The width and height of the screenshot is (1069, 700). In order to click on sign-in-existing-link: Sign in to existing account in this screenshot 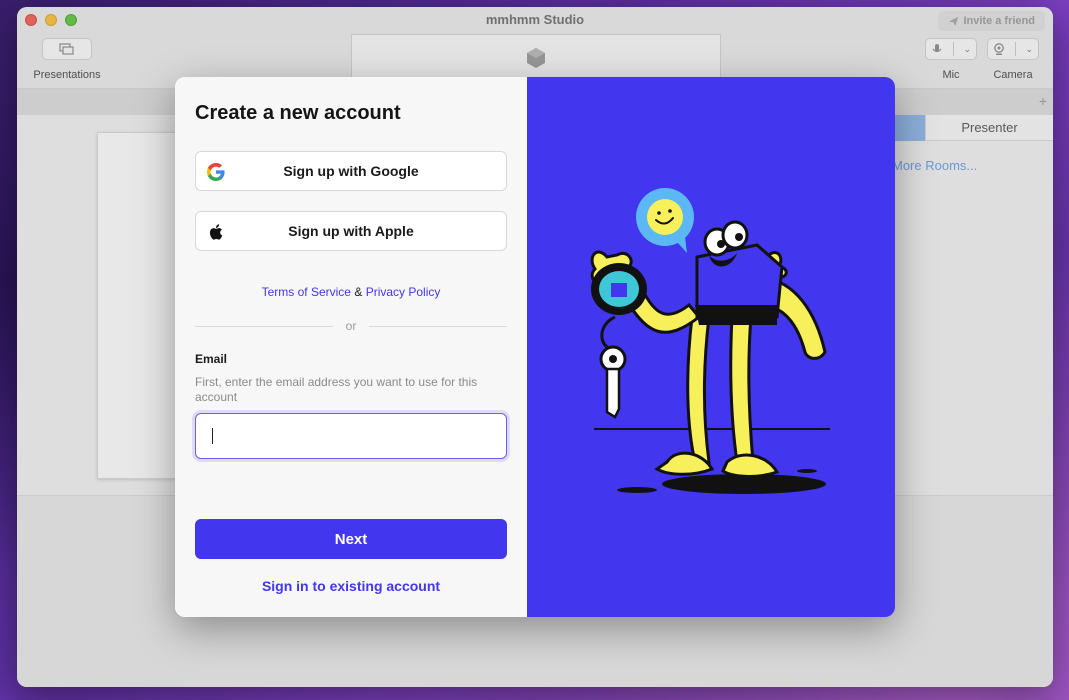, I will do `click(351, 586)`.